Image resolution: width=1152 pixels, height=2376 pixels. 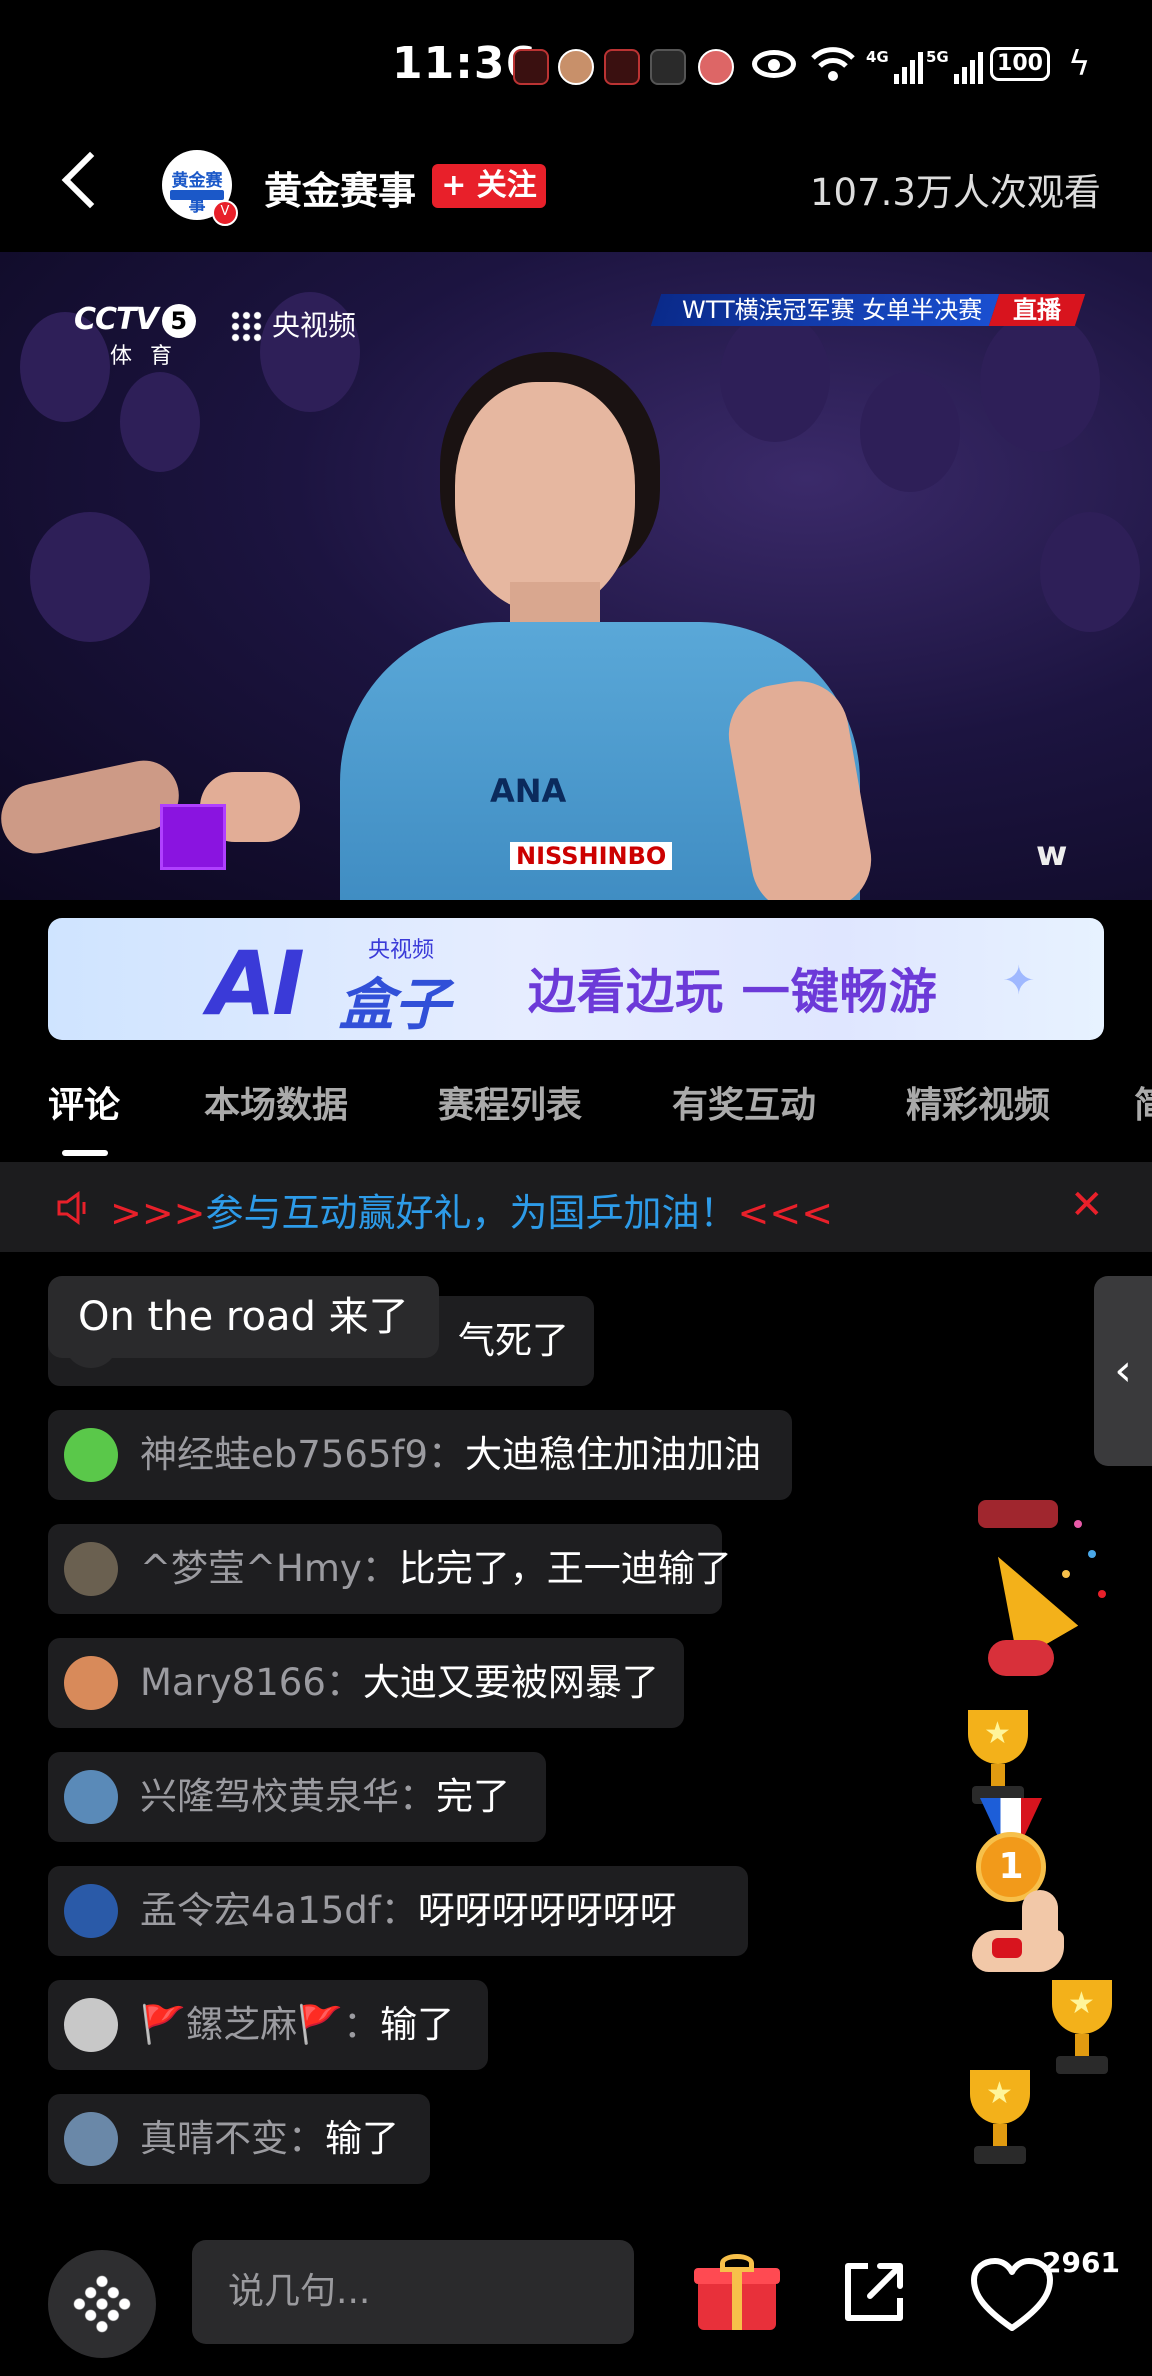 What do you see at coordinates (268, 2025) in the screenshot?
I see `comment-item: 🚩鏍芝麻🚩：输了` at bounding box center [268, 2025].